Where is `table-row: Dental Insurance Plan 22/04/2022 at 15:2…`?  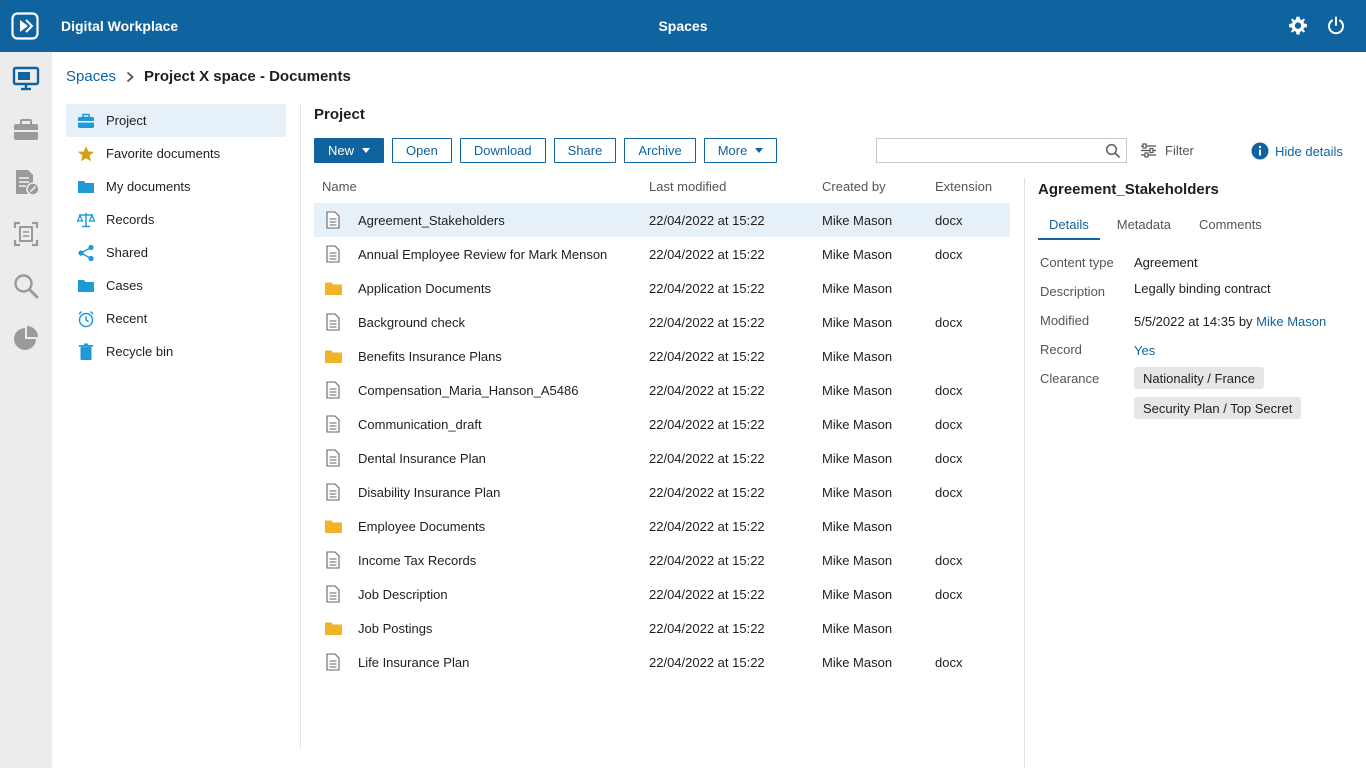
table-row: Dental Insurance Plan 22/04/2022 at 15:2… is located at coordinates (662, 458).